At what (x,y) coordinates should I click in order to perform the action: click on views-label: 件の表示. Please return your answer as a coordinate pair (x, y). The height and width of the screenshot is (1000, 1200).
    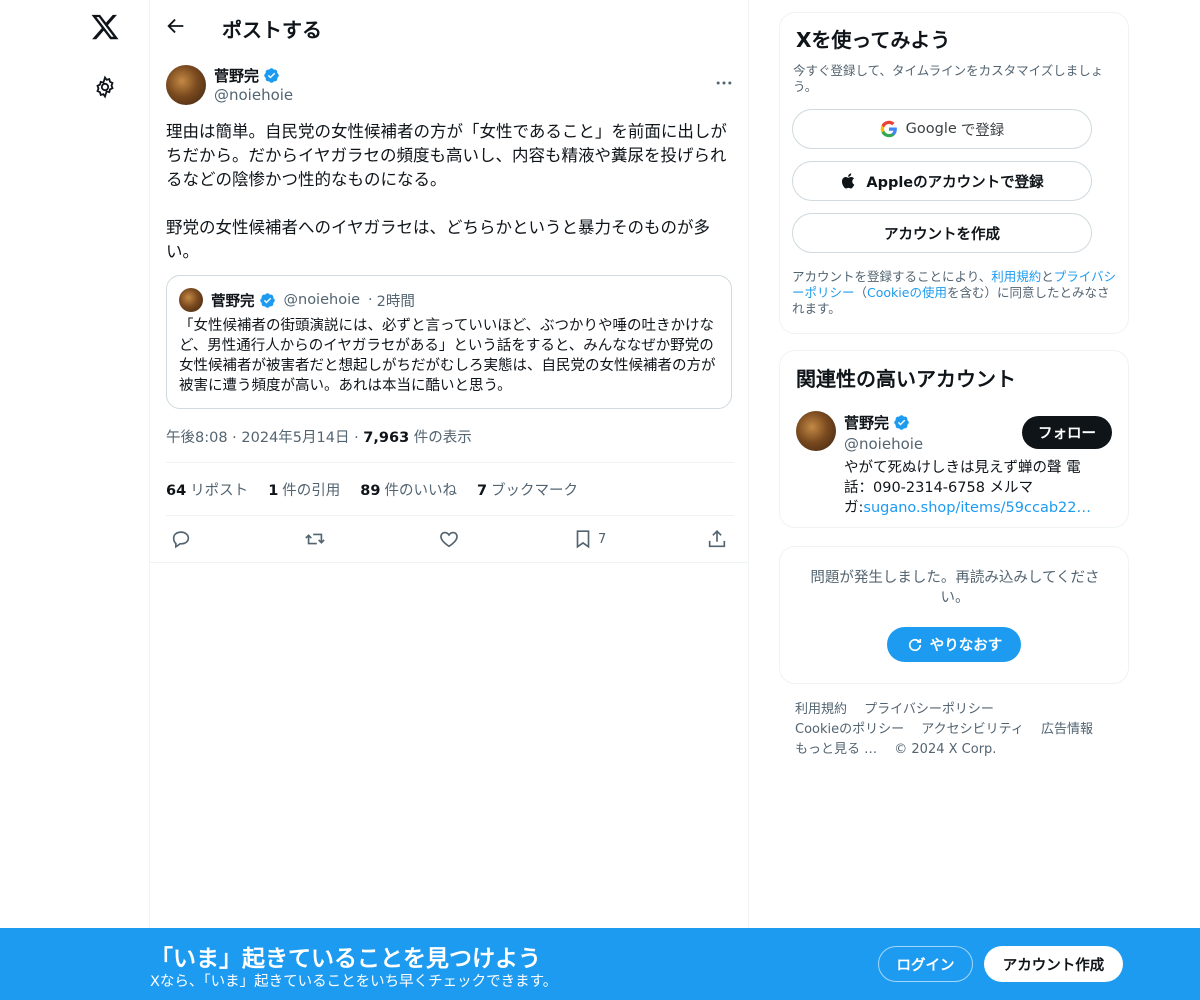
    Looking at the image, I should click on (442, 438).